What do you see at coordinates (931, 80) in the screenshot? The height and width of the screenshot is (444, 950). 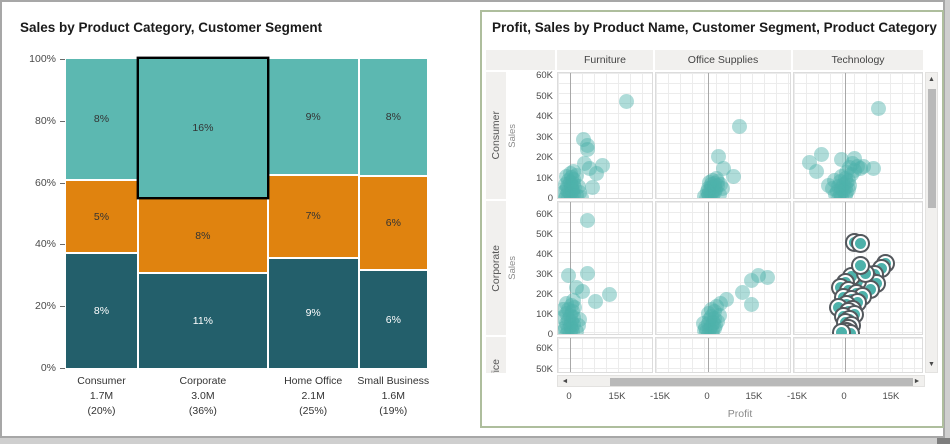 I see `scroll-up-icon: ▲` at bounding box center [931, 80].